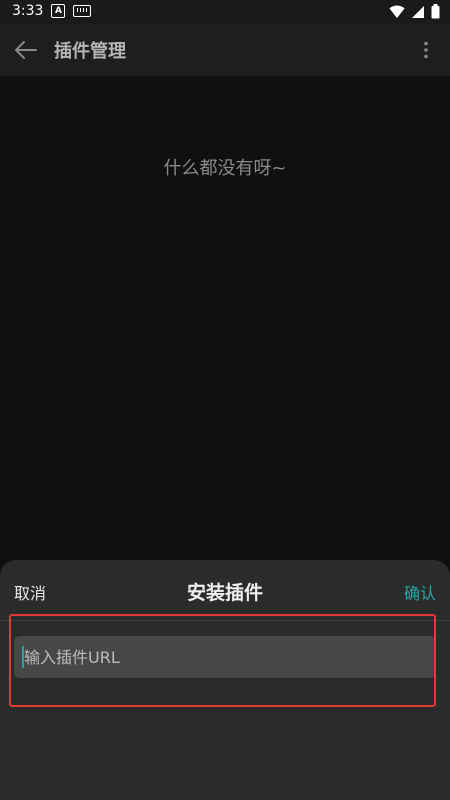 This screenshot has width=450, height=800. Describe the element at coordinates (90, 51) in the screenshot. I see `page-title: 插件管理` at that location.